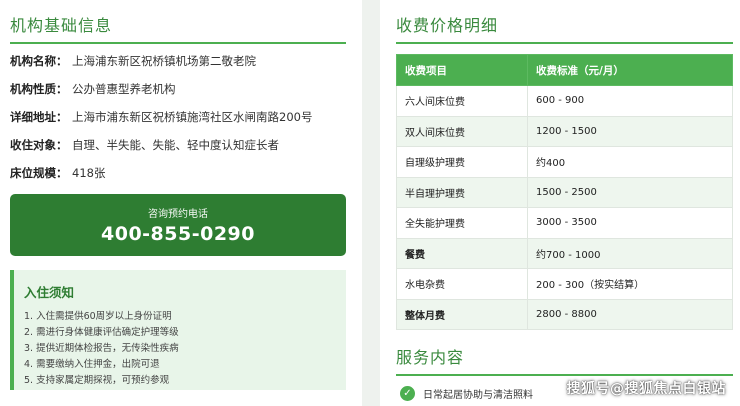 The width and height of the screenshot is (740, 406). I want to click on notice-item: 2. 需进行身体健康评估确定护理等级, so click(101, 332).